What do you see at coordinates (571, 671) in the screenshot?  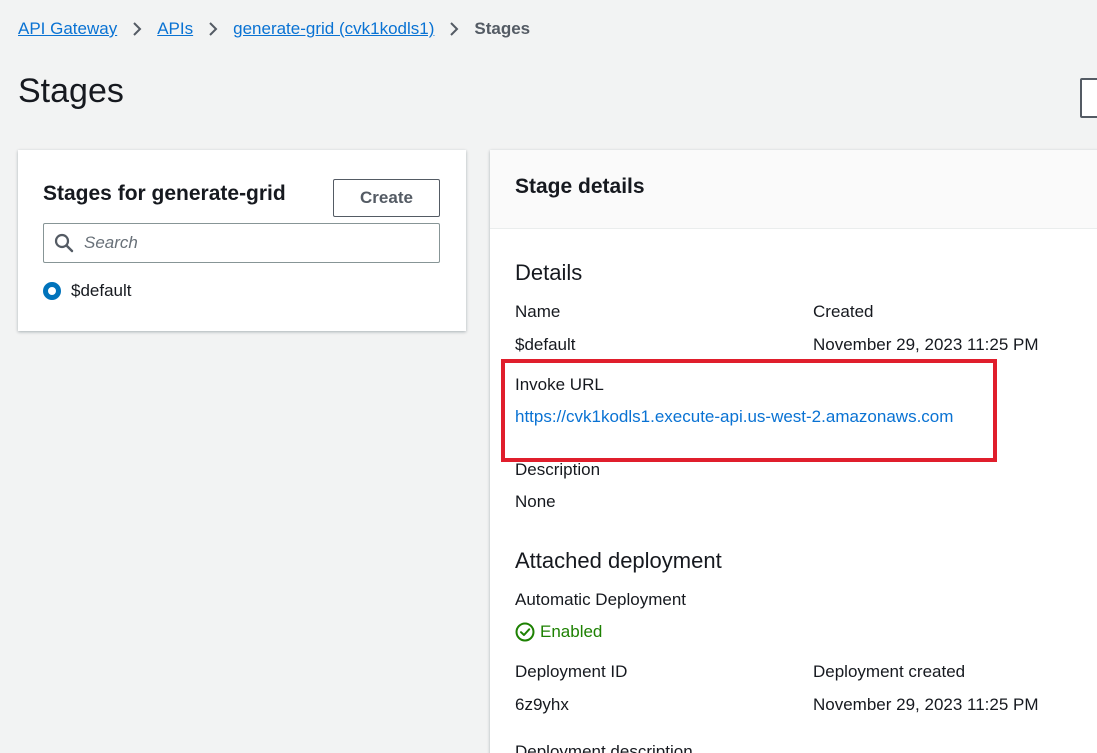 I see `deployment-id-label: Deployment ID` at bounding box center [571, 671].